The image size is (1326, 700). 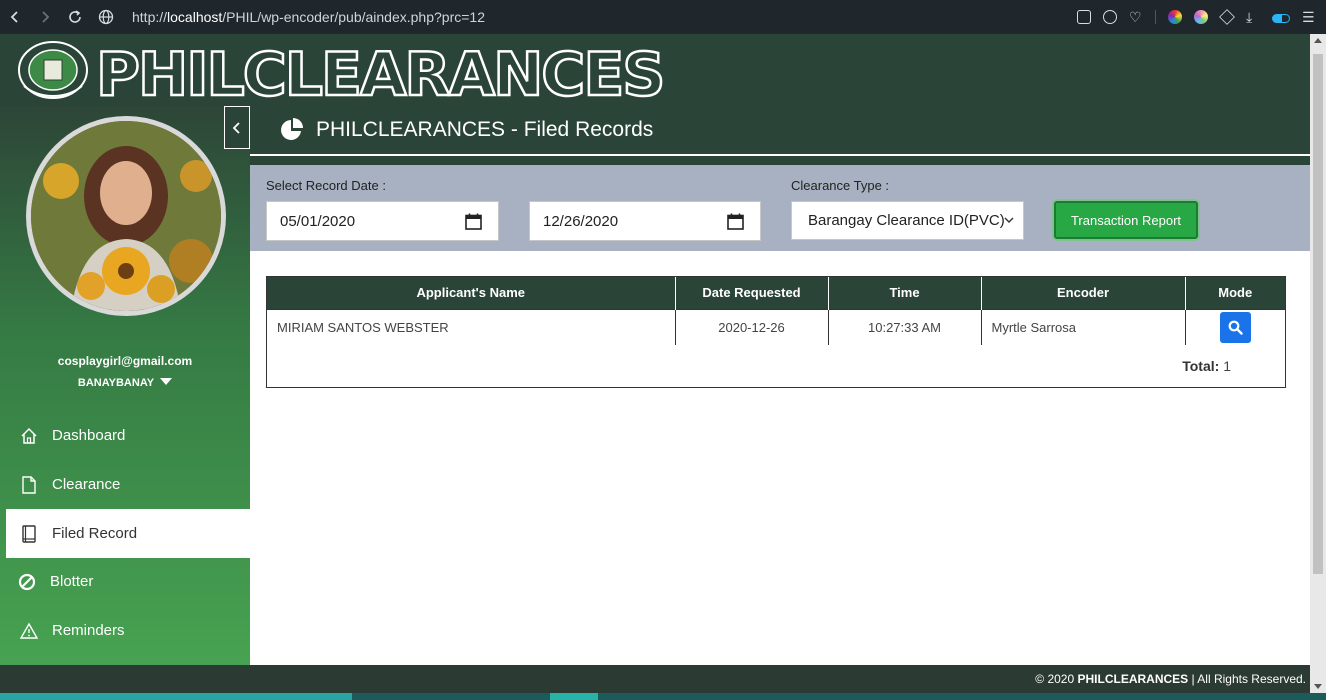 I want to click on brand-logo: PHILCLEARANCES, so click(x=381, y=75).